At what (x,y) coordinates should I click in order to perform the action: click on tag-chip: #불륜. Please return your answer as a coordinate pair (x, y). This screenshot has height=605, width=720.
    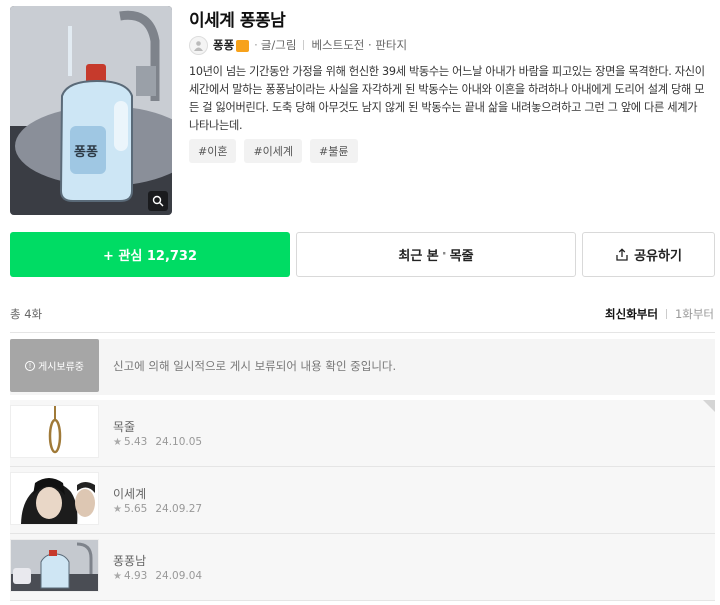
    Looking at the image, I should click on (334, 151).